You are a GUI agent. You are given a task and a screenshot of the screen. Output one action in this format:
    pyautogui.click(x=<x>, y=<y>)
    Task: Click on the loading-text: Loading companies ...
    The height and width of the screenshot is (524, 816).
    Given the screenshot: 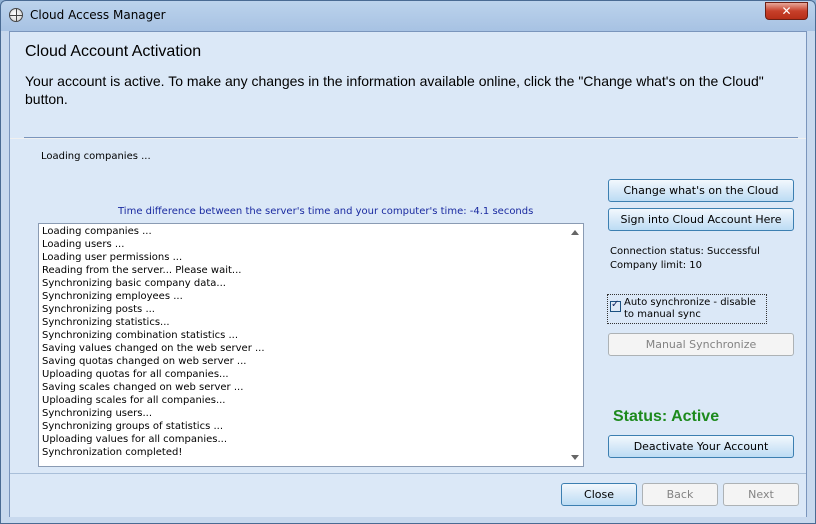 What is the action you would take?
    pyautogui.click(x=96, y=156)
    